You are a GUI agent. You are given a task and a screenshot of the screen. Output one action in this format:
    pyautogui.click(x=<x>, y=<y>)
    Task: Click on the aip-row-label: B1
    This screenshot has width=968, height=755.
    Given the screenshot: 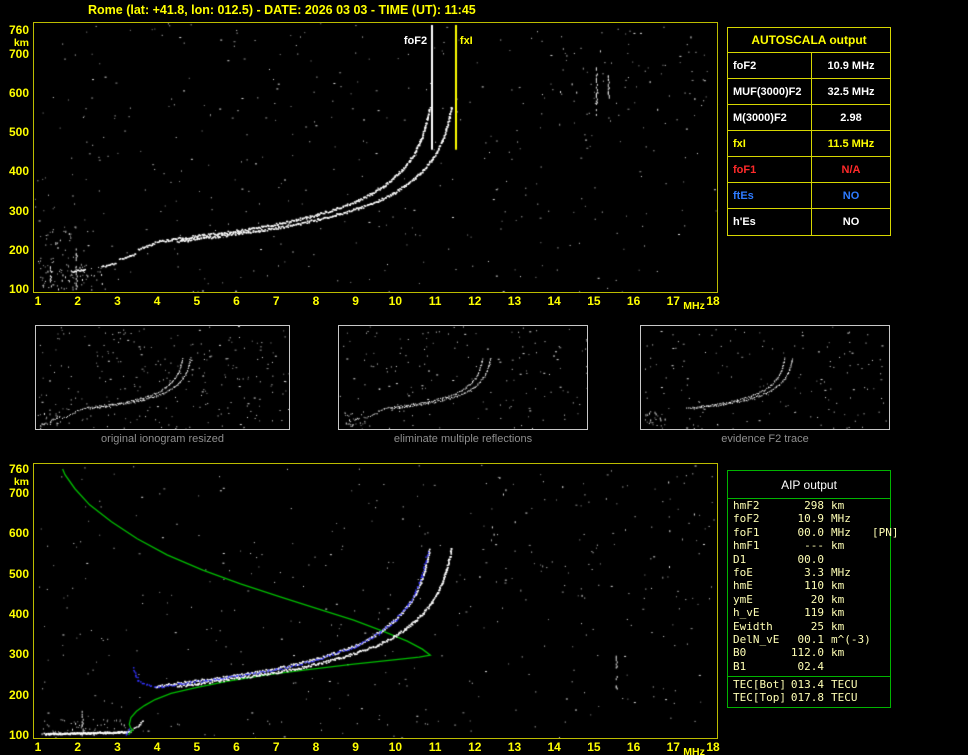 What is the action you would take?
    pyautogui.click(x=740, y=666)
    